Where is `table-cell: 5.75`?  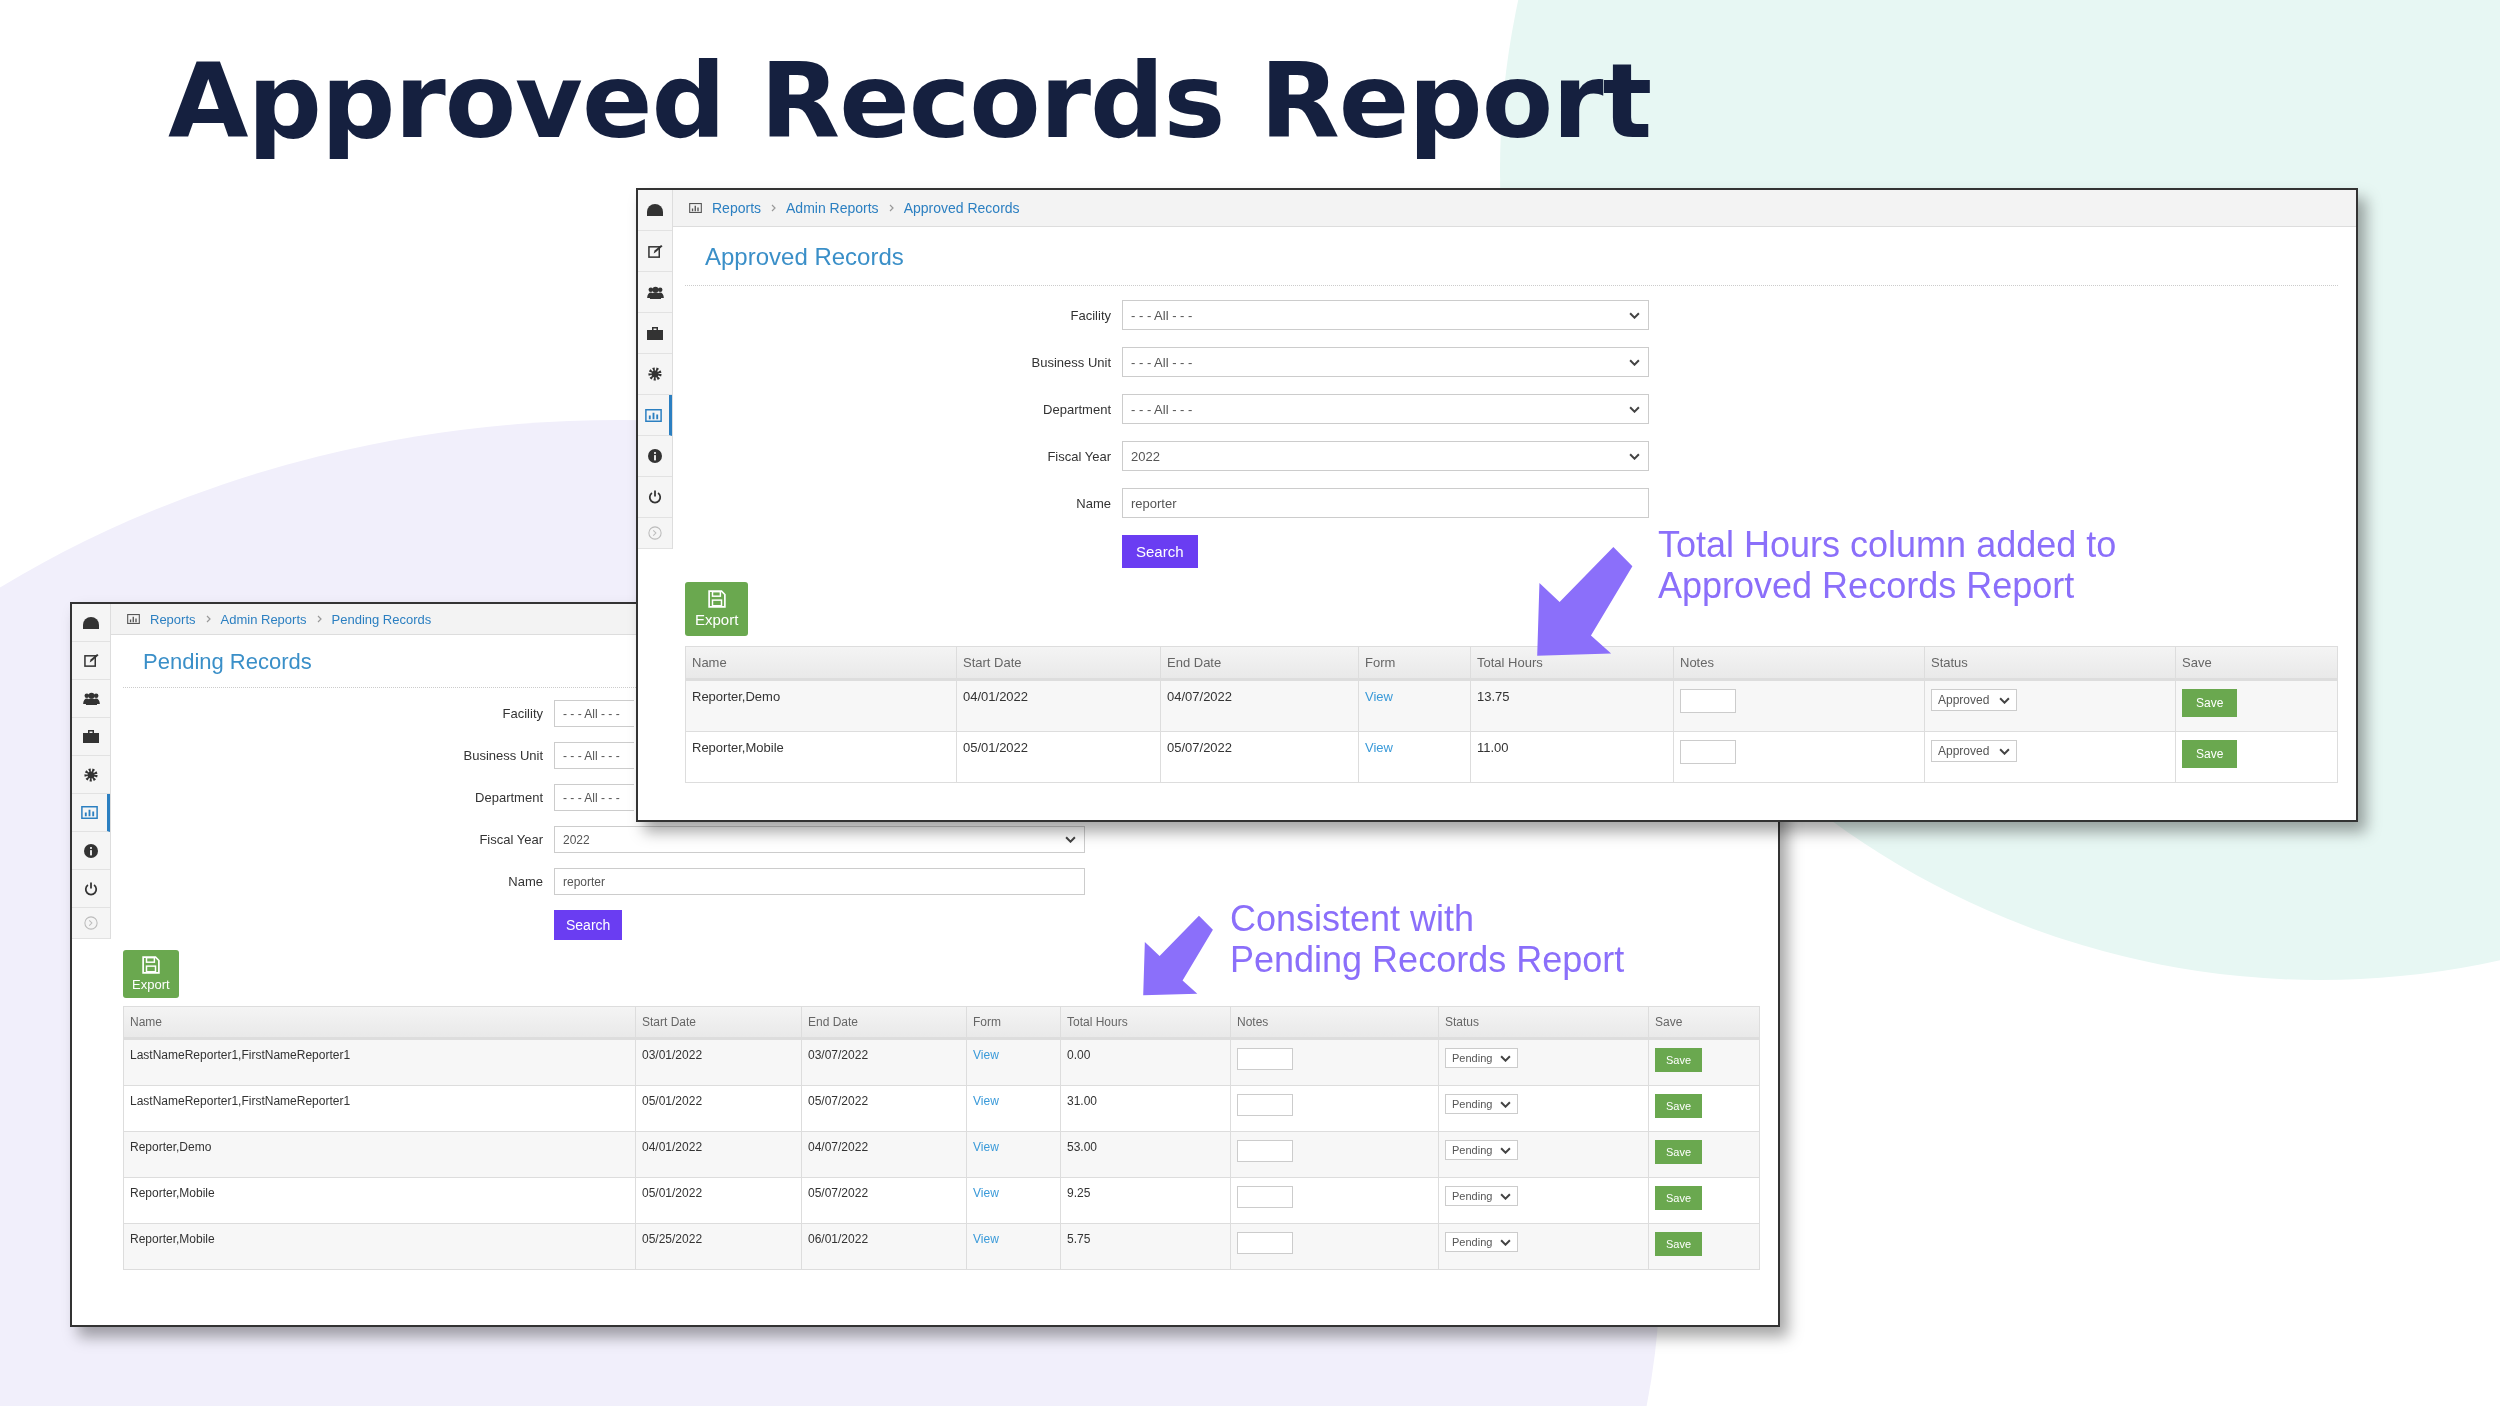
table-cell: 5.75 is located at coordinates (1079, 1239).